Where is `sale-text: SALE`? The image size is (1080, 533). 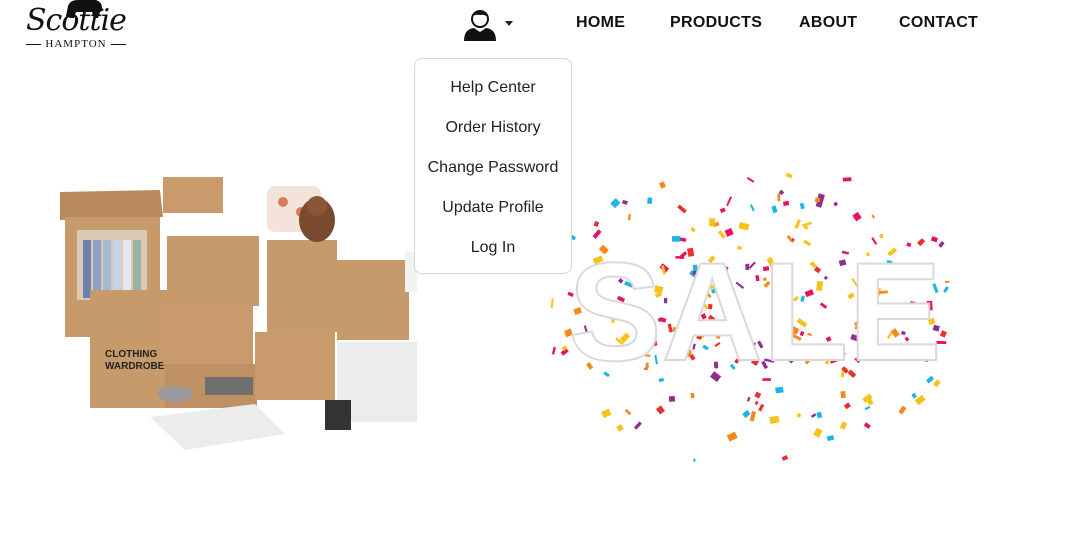 sale-text: SALE is located at coordinates (754, 311).